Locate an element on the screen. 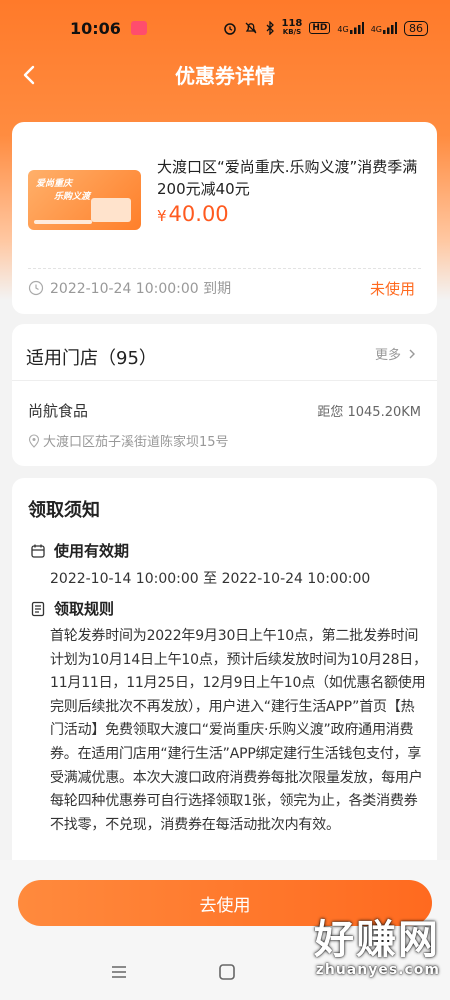 The width and height of the screenshot is (450, 1000). watermark: 好赚网 zhuanyes.com is located at coordinates (377, 948).